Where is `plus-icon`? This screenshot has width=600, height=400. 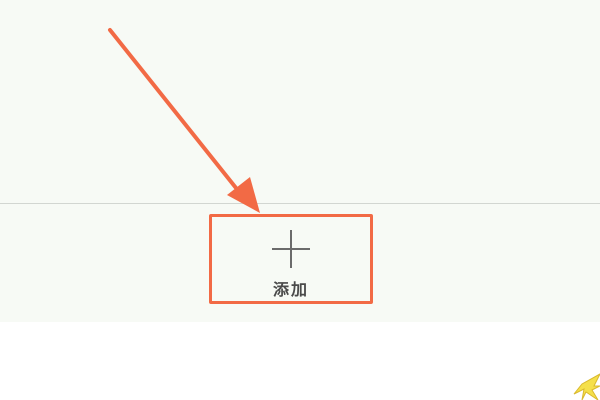 plus-icon is located at coordinates (291, 249).